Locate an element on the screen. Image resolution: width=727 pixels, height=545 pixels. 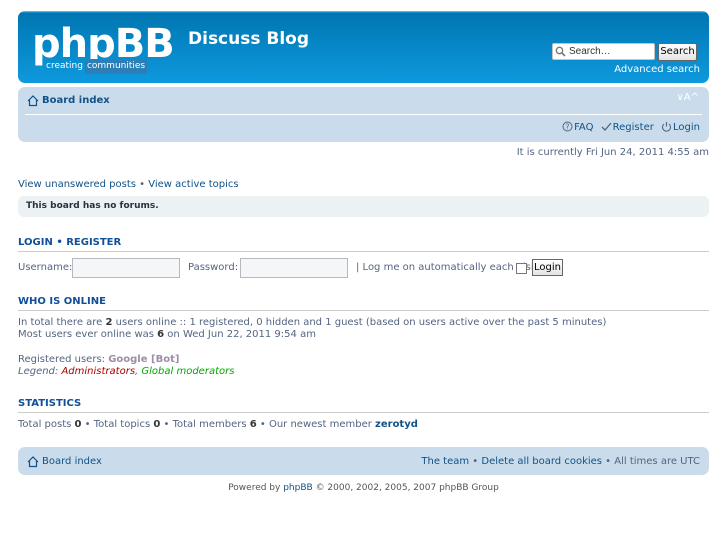
topics-label: • Total topics is located at coordinates (117, 424).